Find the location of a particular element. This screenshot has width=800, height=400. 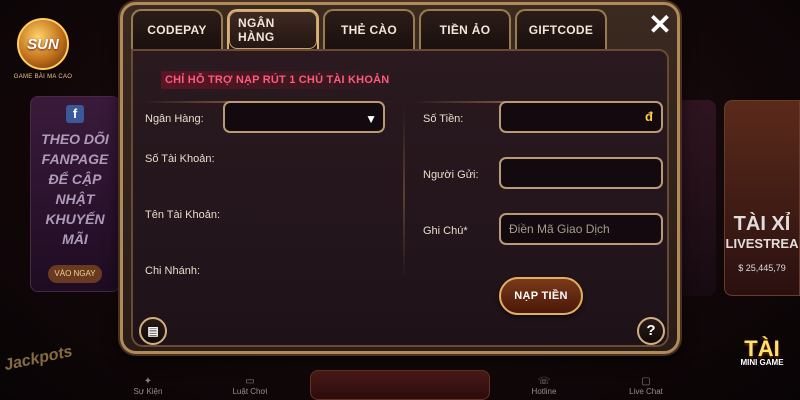

amount-input is located at coordinates (581, 117).